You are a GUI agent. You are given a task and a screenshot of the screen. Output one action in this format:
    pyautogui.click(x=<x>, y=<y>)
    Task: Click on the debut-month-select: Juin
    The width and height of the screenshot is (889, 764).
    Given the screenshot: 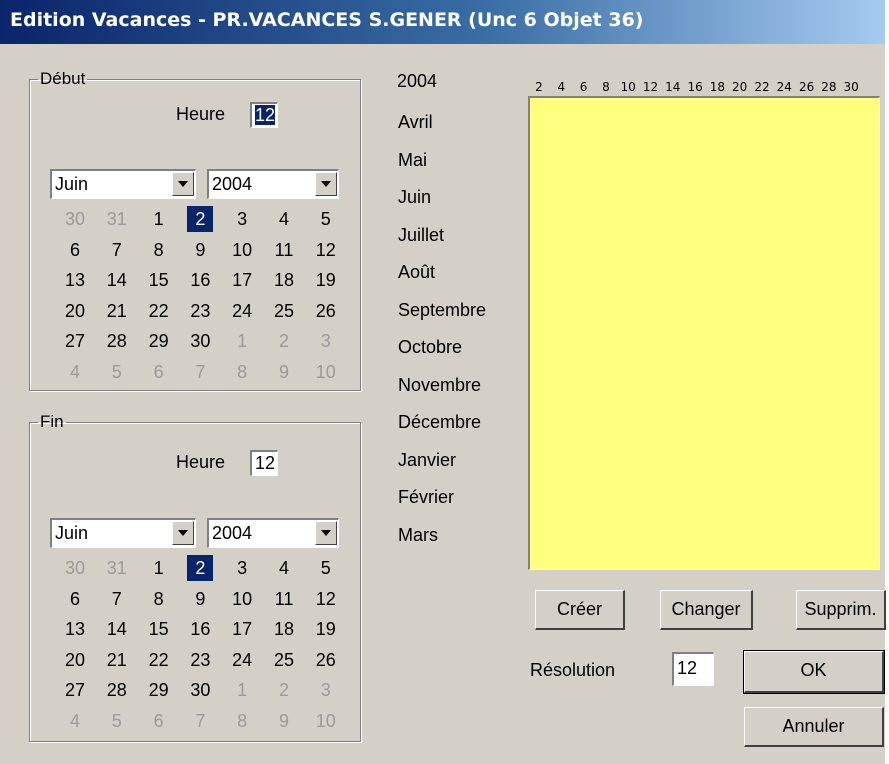 What is the action you would take?
    pyautogui.click(x=123, y=184)
    